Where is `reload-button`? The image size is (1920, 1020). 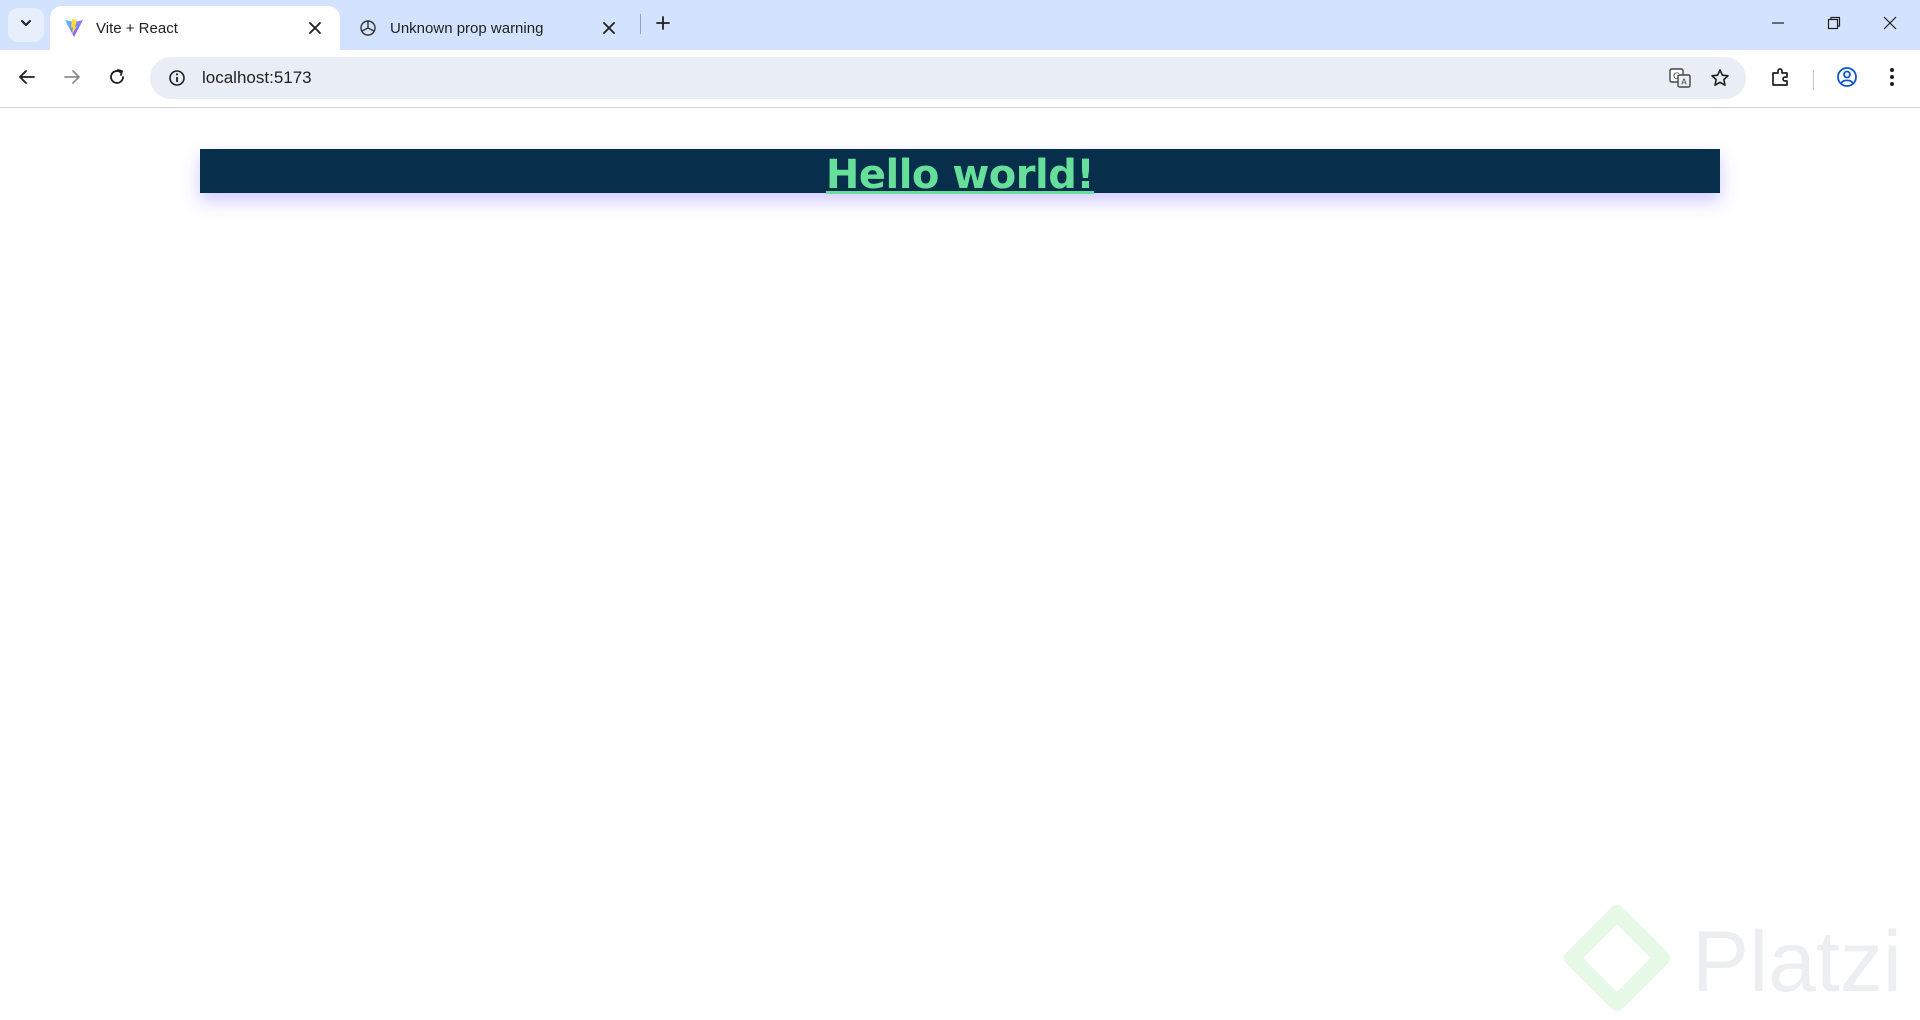 reload-button is located at coordinates (117, 79).